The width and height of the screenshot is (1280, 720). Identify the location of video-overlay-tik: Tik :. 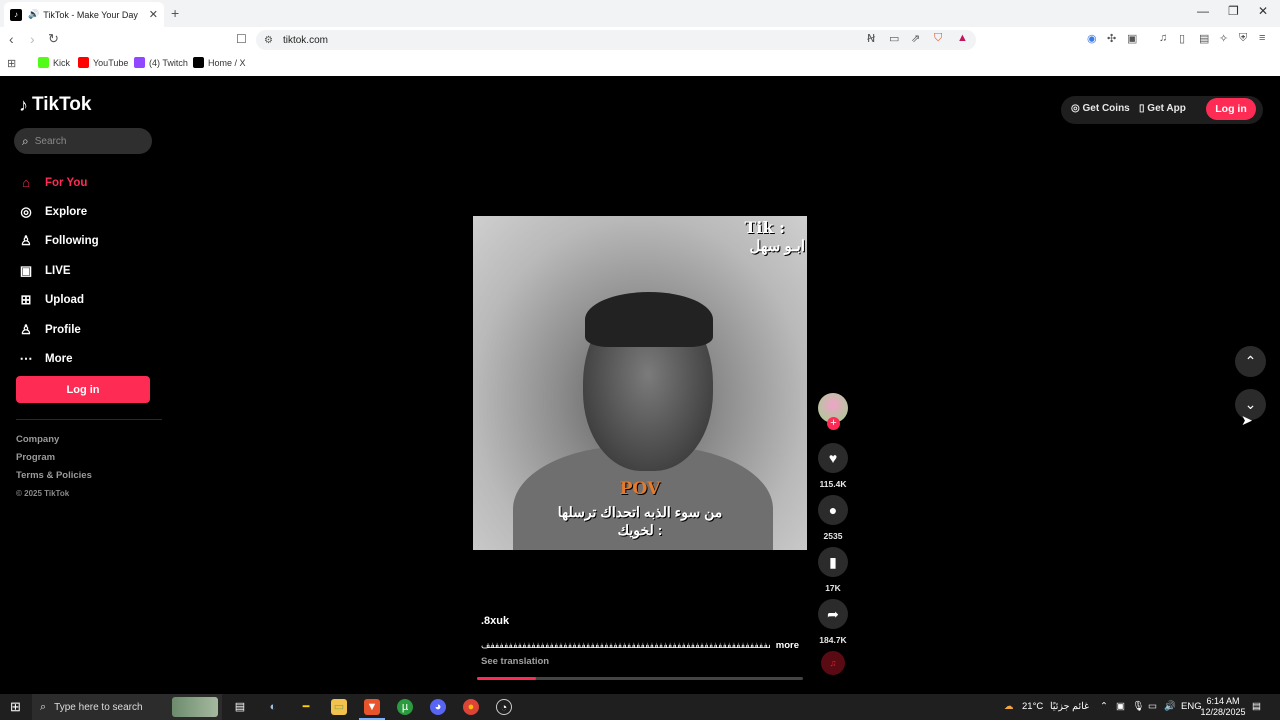
(764, 227).